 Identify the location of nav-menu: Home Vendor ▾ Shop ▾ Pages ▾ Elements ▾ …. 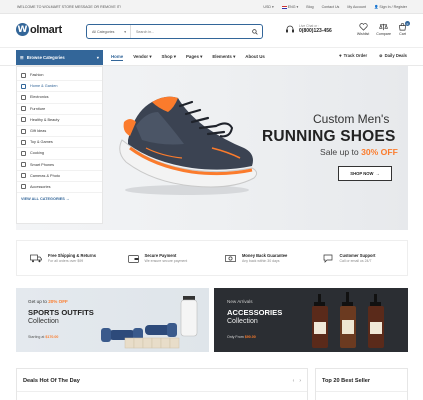
(188, 57).